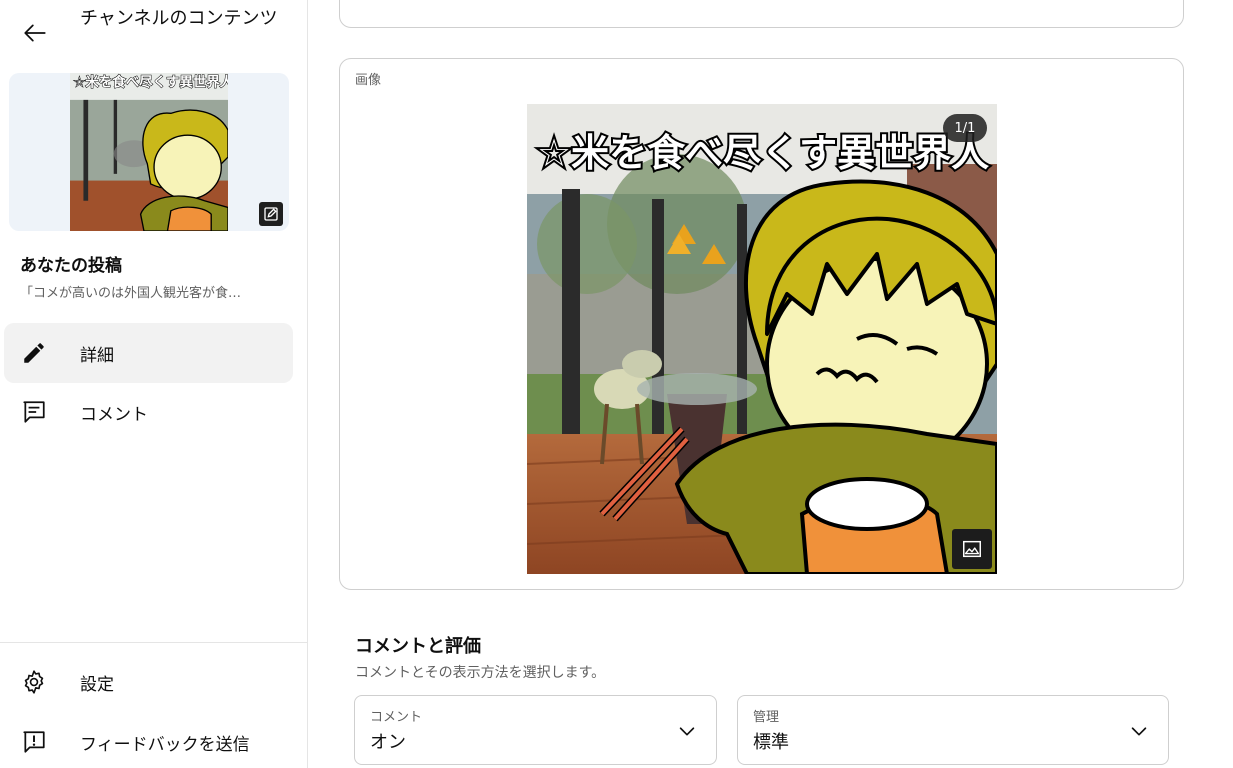  What do you see at coordinates (763, 153) in the screenshot?
I see `image-caption: ☆米を食べ尽くす異世界人` at bounding box center [763, 153].